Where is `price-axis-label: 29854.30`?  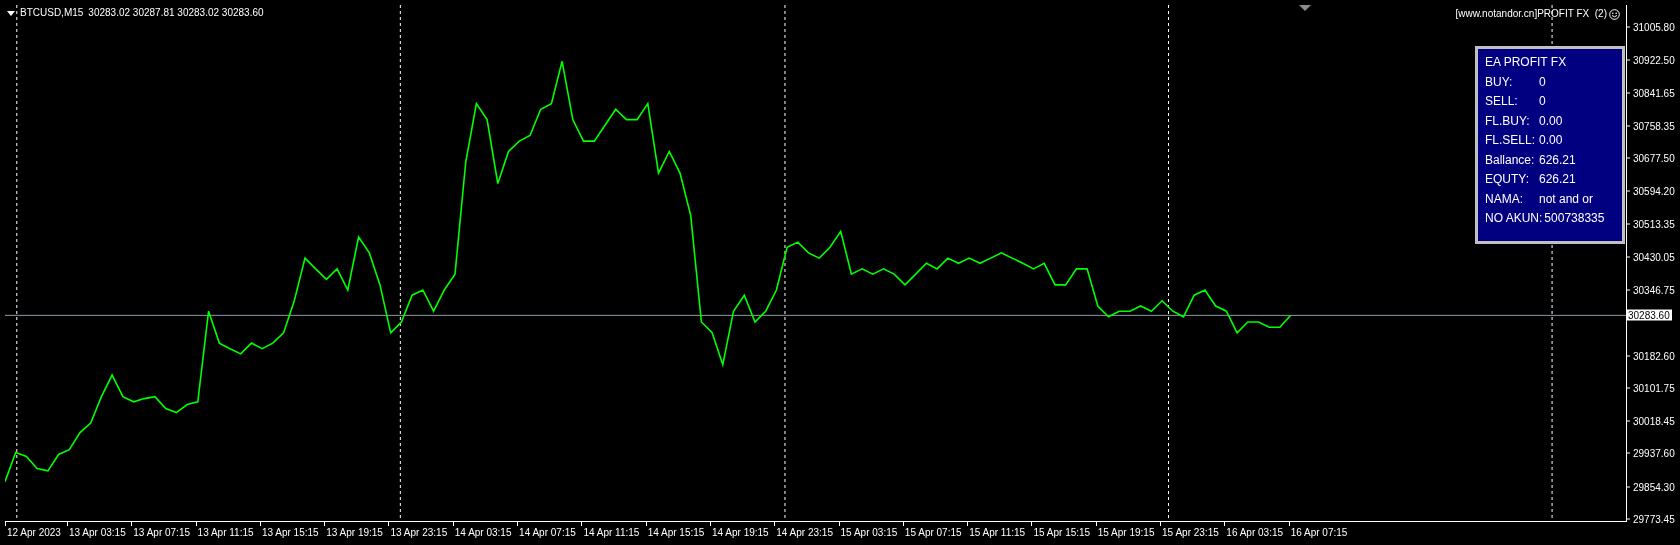
price-axis-label: 29854.30 is located at coordinates (1654, 487).